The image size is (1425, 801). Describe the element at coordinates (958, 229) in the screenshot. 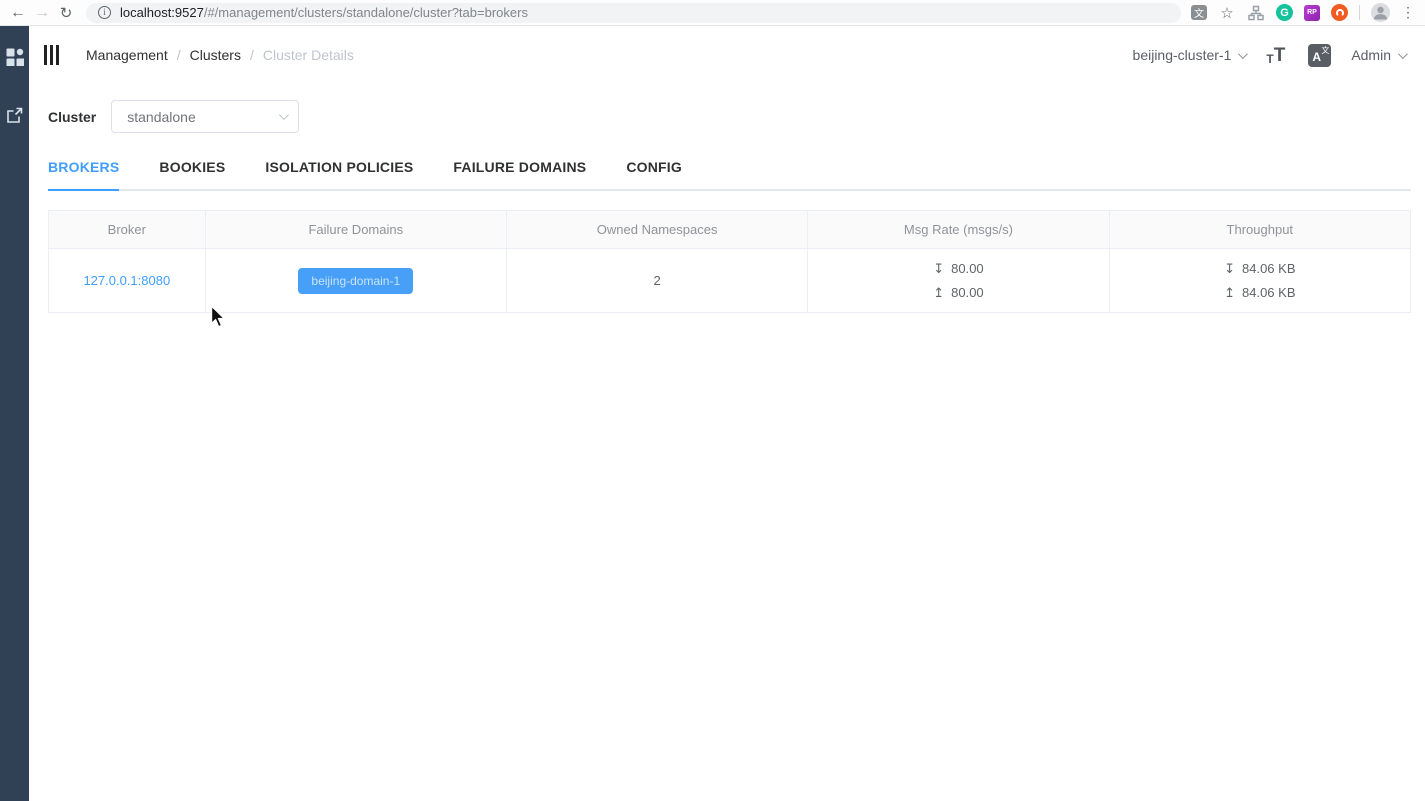

I see `column-header-msg-rate: Msg Rate (msgs/s)` at that location.